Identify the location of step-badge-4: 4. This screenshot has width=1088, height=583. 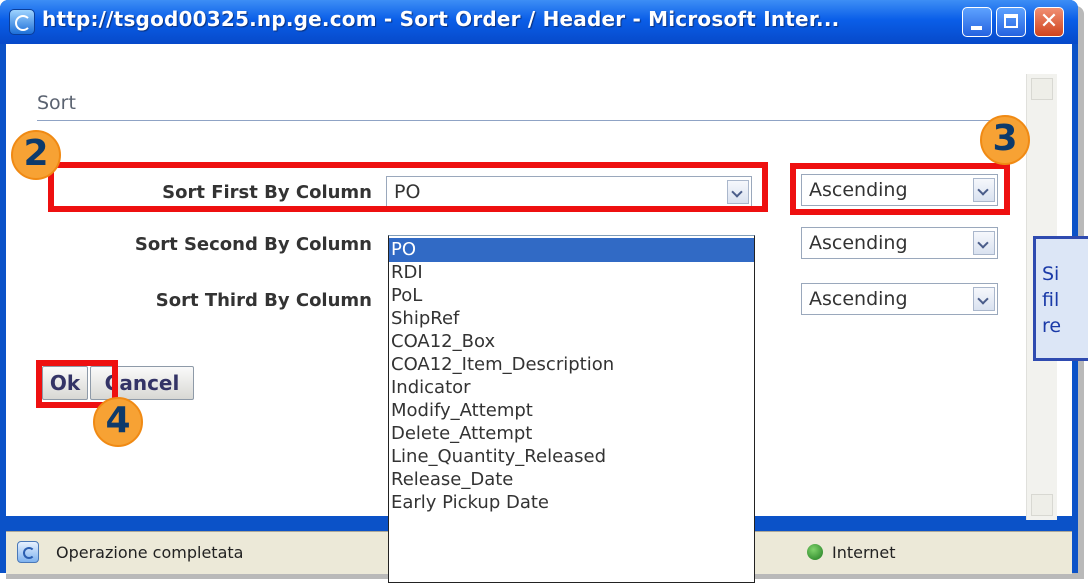
(118, 422).